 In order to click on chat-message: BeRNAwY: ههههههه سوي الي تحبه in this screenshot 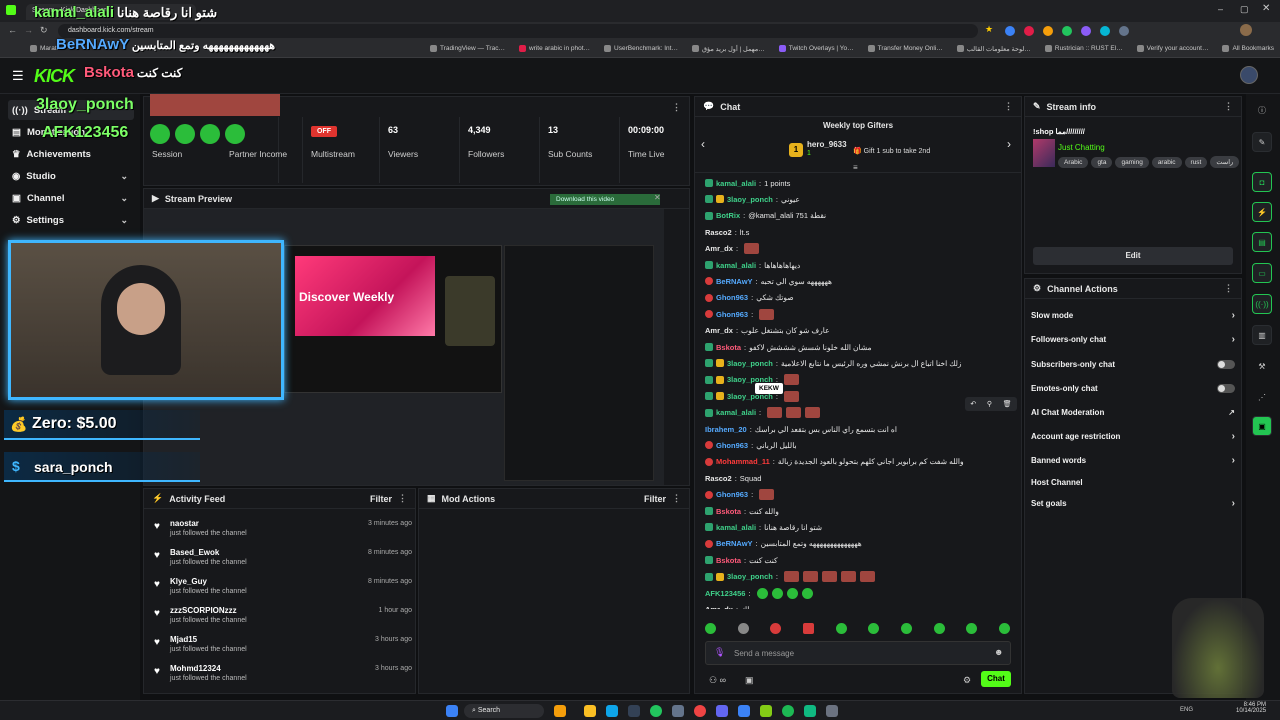, I will do `click(862, 281)`.